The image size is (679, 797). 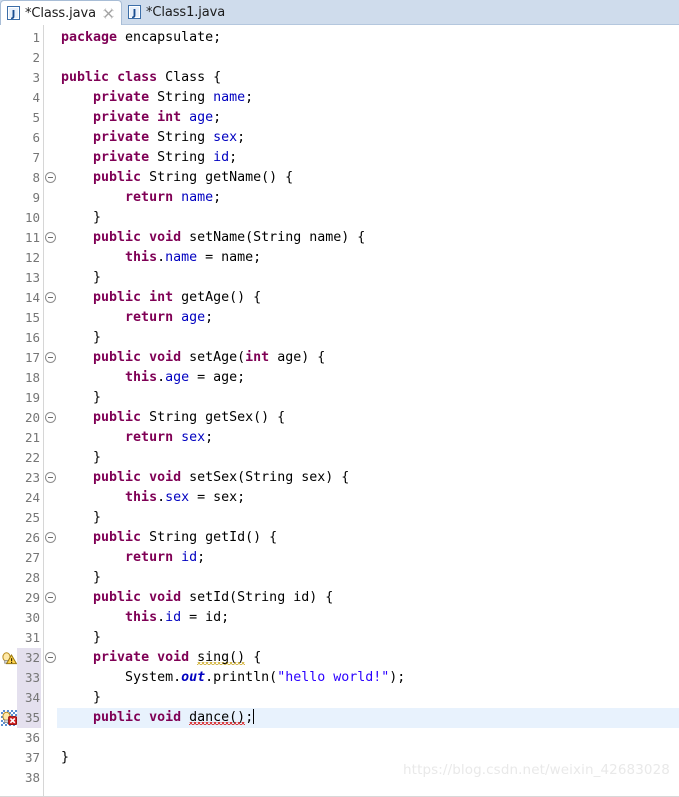 I want to click on code-line: System.out.println("hello world!");, so click(x=368, y=678).